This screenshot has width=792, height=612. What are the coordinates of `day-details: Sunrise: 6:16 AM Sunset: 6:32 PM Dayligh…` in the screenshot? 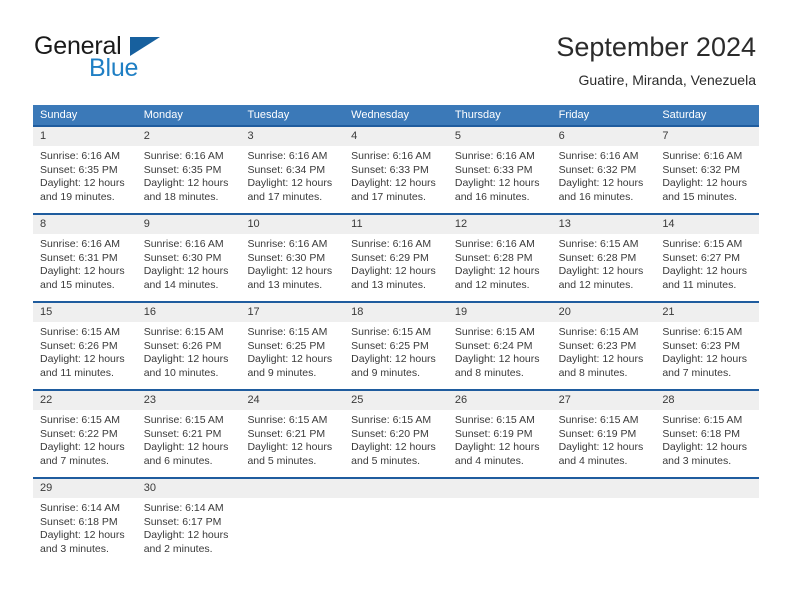 It's located at (707, 174).